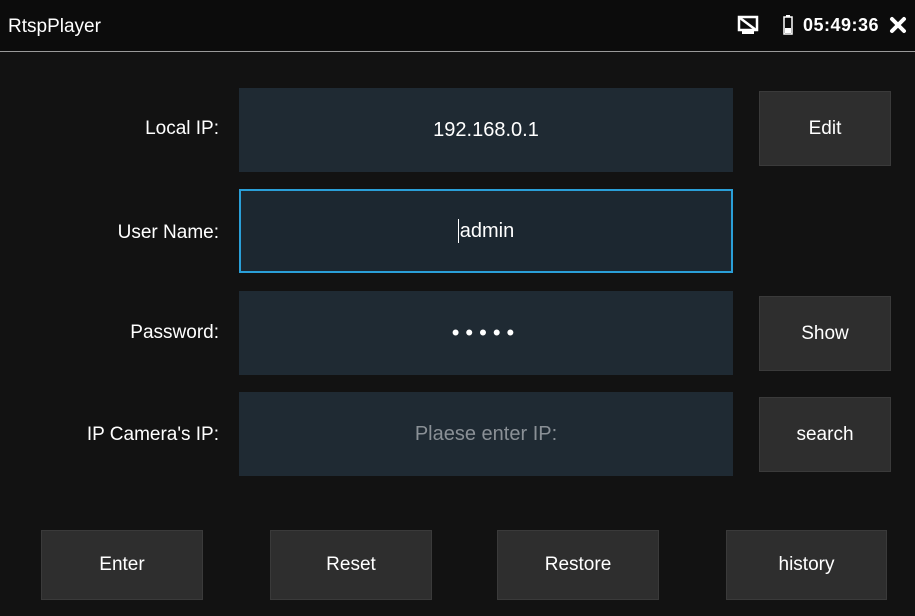 The height and width of the screenshot is (616, 915). Describe the element at coordinates (898, 25) in the screenshot. I see `close-icon` at that location.